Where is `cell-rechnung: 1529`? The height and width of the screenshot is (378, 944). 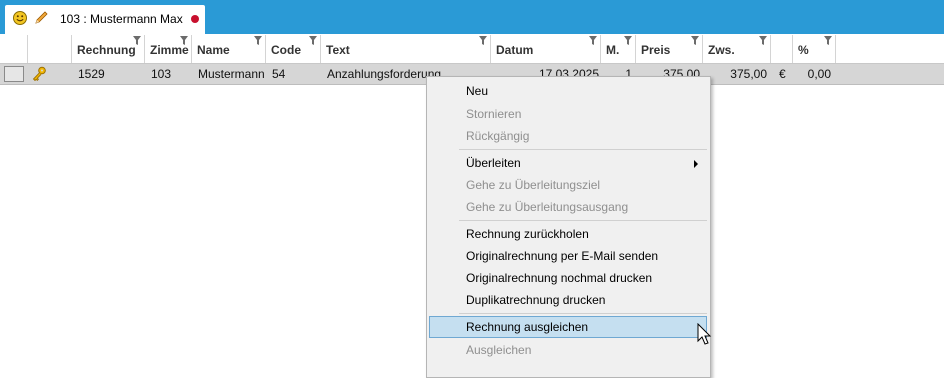 cell-rechnung: 1529 is located at coordinates (91, 74).